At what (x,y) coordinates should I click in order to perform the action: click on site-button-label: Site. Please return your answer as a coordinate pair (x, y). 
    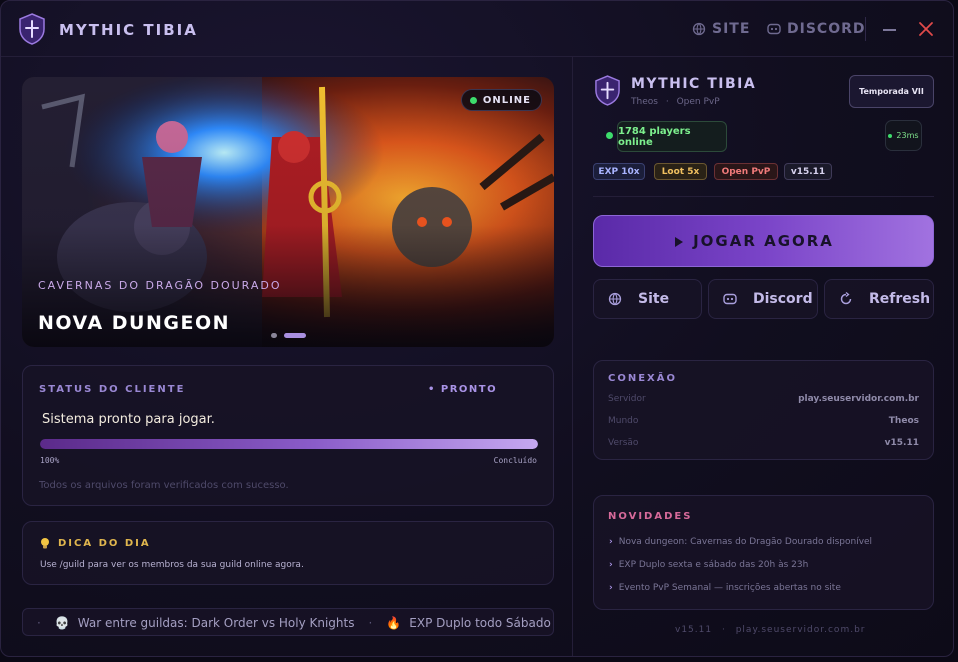
    Looking at the image, I should click on (654, 299).